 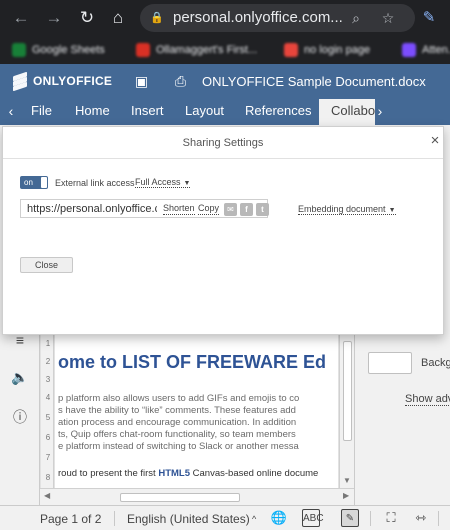 I want to click on tab-references: References, so click(x=278, y=112).